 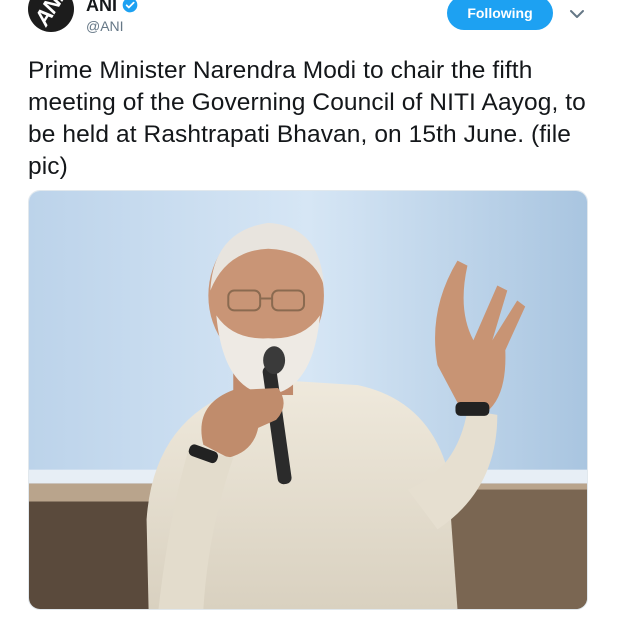 I want to click on chevron-down-icon, so click(x=577, y=14).